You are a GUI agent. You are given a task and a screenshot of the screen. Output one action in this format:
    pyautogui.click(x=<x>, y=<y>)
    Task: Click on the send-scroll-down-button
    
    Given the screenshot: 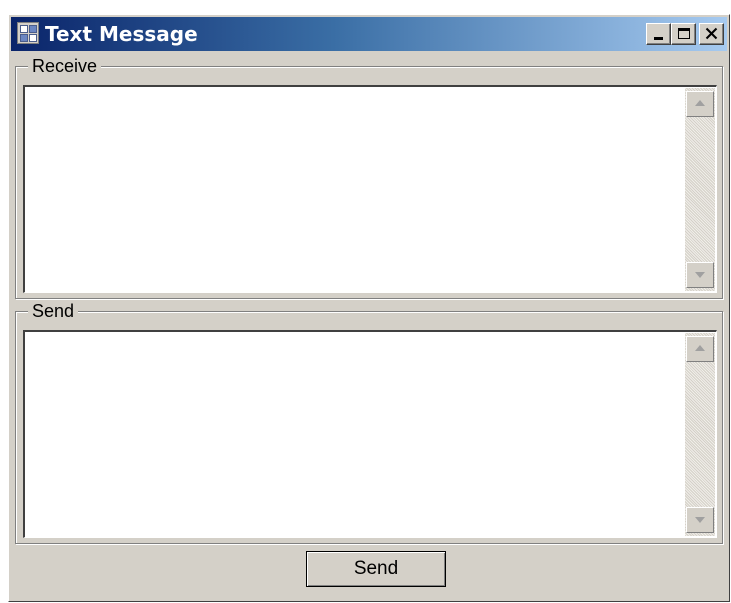 What is the action you would take?
    pyautogui.click(x=700, y=520)
    